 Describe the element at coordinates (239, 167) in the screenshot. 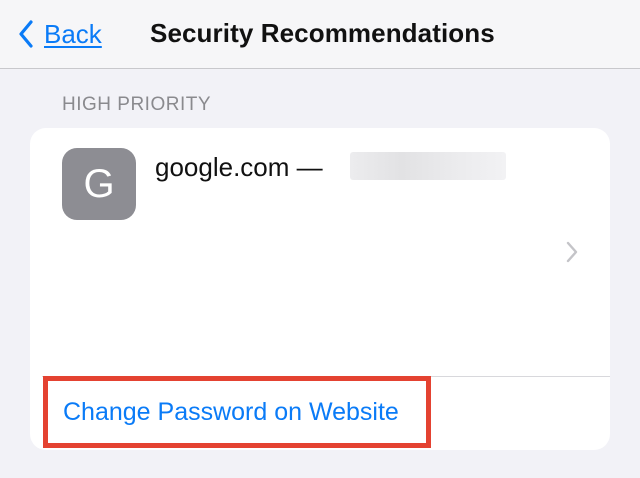

I see `site-label: google.com —` at that location.